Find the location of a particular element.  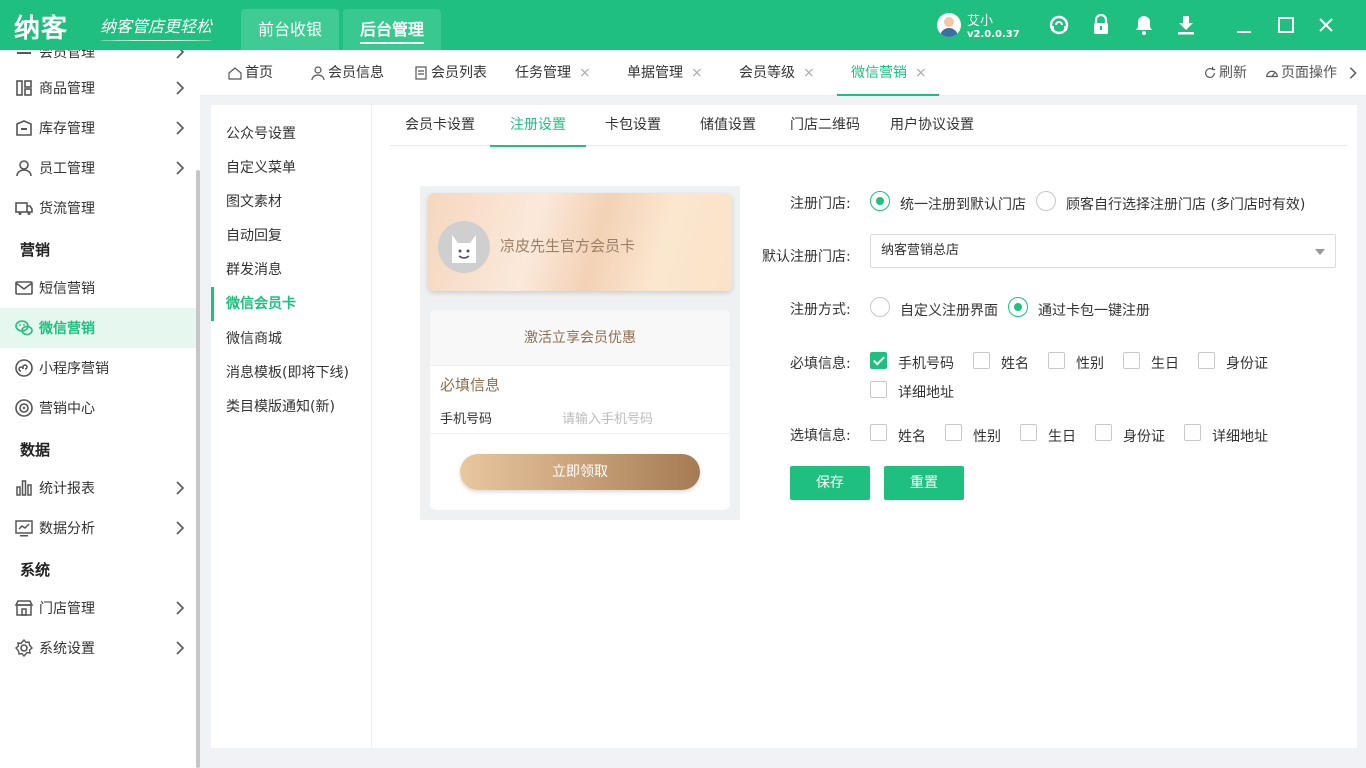

support-icon is located at coordinates (1059, 25).